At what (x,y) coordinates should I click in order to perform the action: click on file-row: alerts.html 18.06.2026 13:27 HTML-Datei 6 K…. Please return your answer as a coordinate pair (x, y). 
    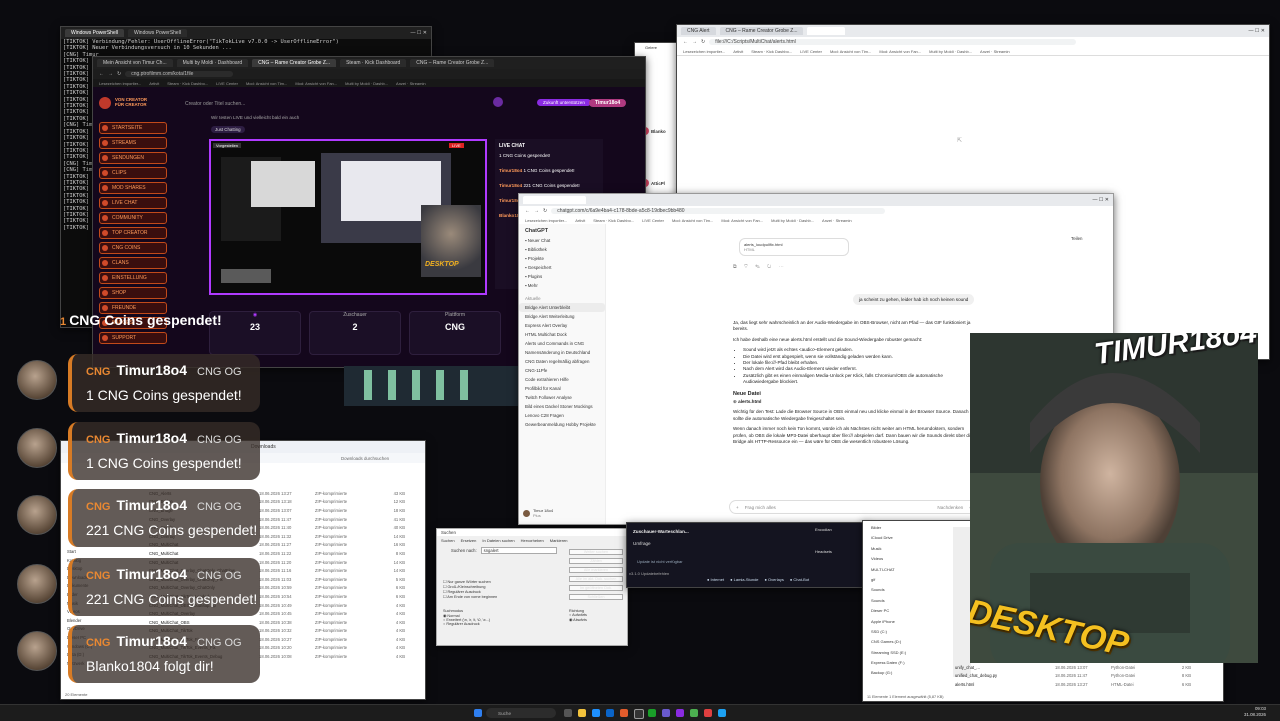
    Looking at the image, I should click on (1085, 684).